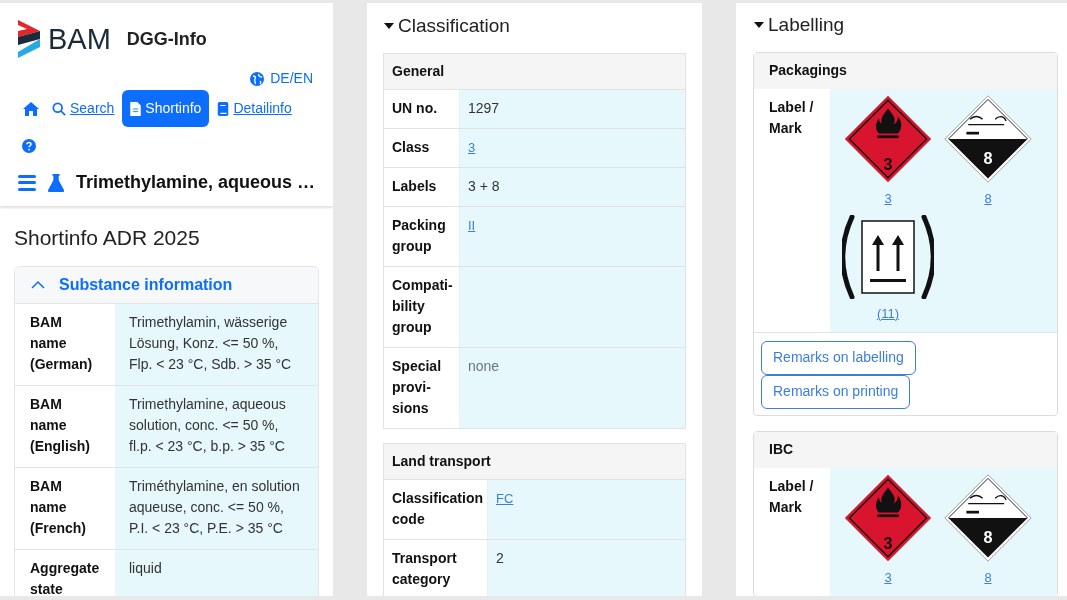 The height and width of the screenshot is (600, 1067). What do you see at coordinates (799, 25) in the screenshot?
I see `section-toggle: Labelling` at bounding box center [799, 25].